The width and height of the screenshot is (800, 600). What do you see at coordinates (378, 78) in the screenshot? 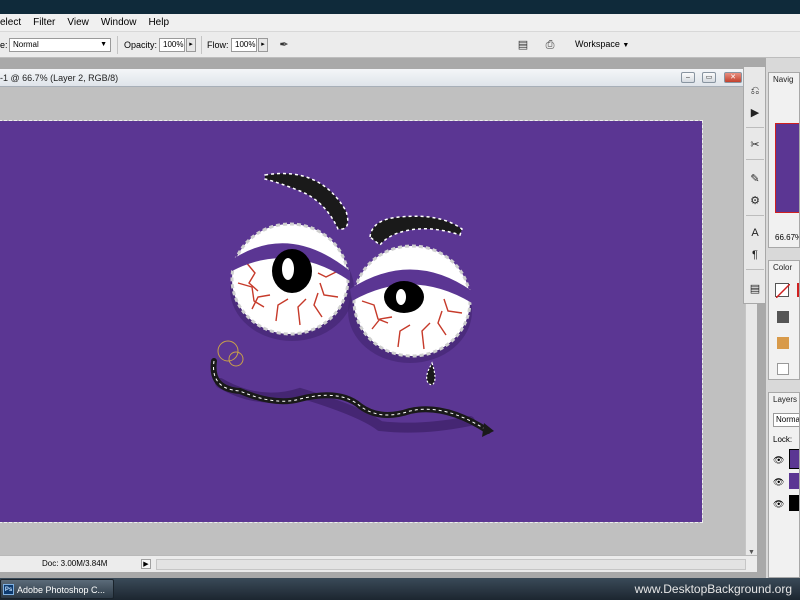
I see `document-title-bar: -1 @ 66.7% (Layer 2, RGB/8) – ▭ ✕` at bounding box center [378, 78].